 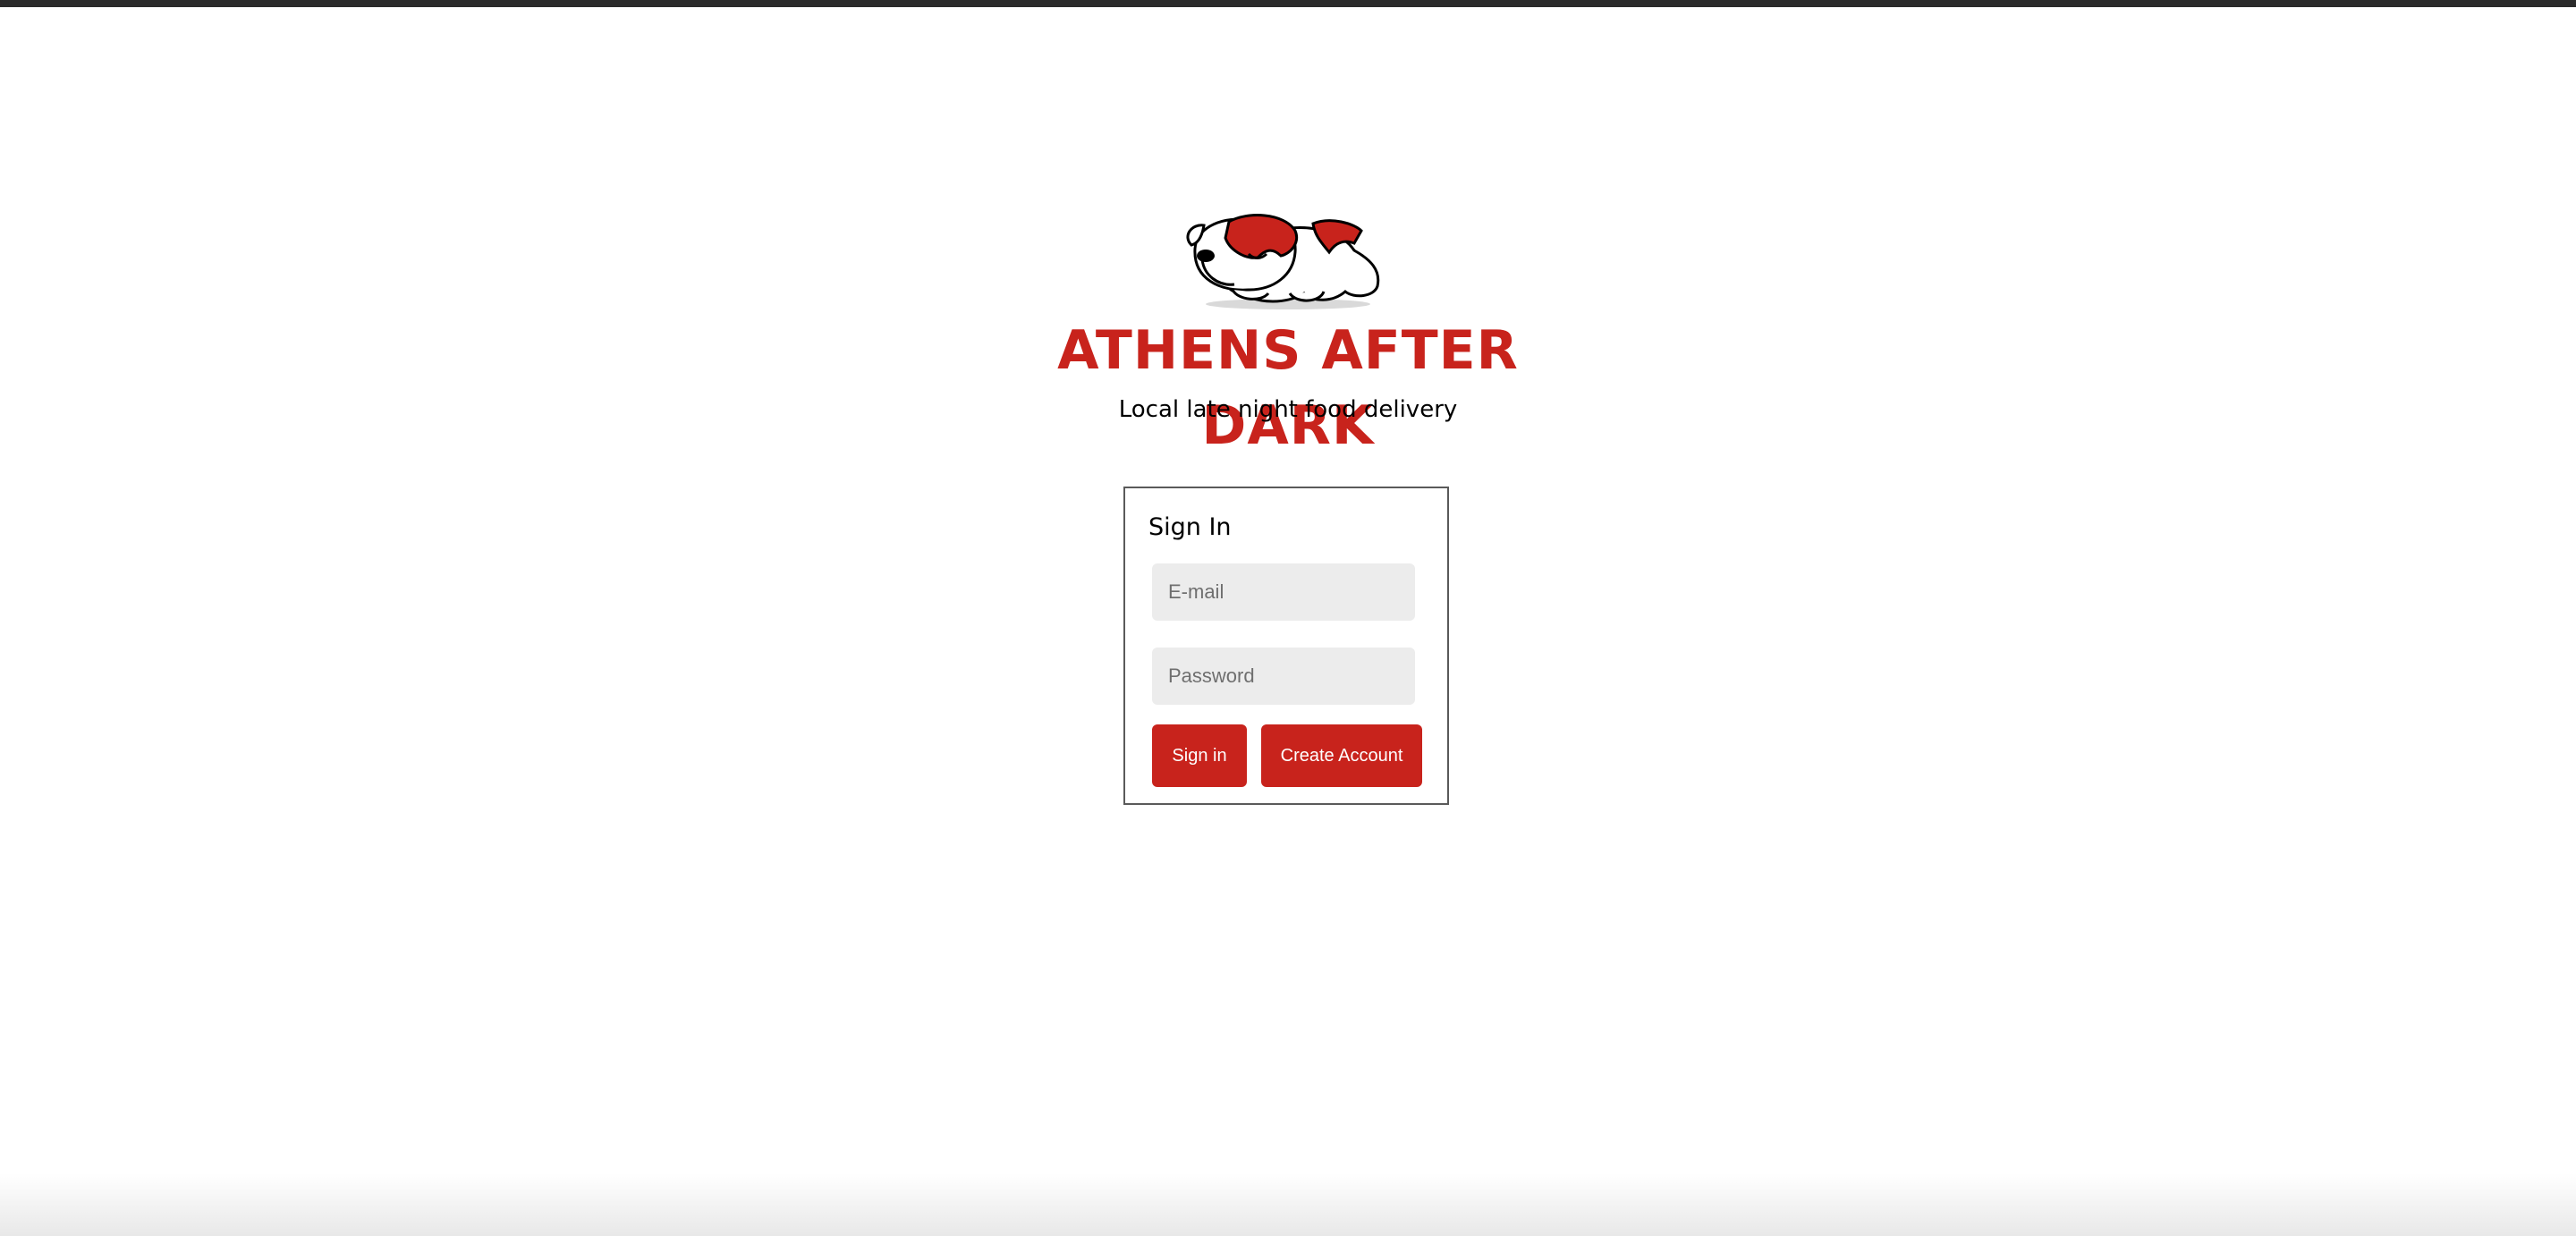 What do you see at coordinates (1190, 527) in the screenshot?
I see `signin-title: Sign In` at bounding box center [1190, 527].